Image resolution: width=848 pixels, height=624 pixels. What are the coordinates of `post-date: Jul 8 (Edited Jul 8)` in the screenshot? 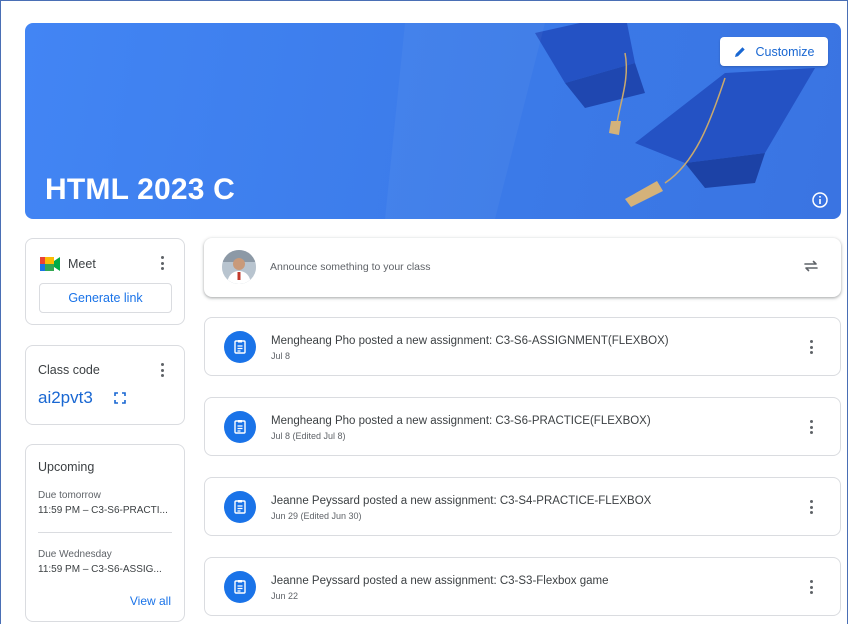 It's located at (308, 436).